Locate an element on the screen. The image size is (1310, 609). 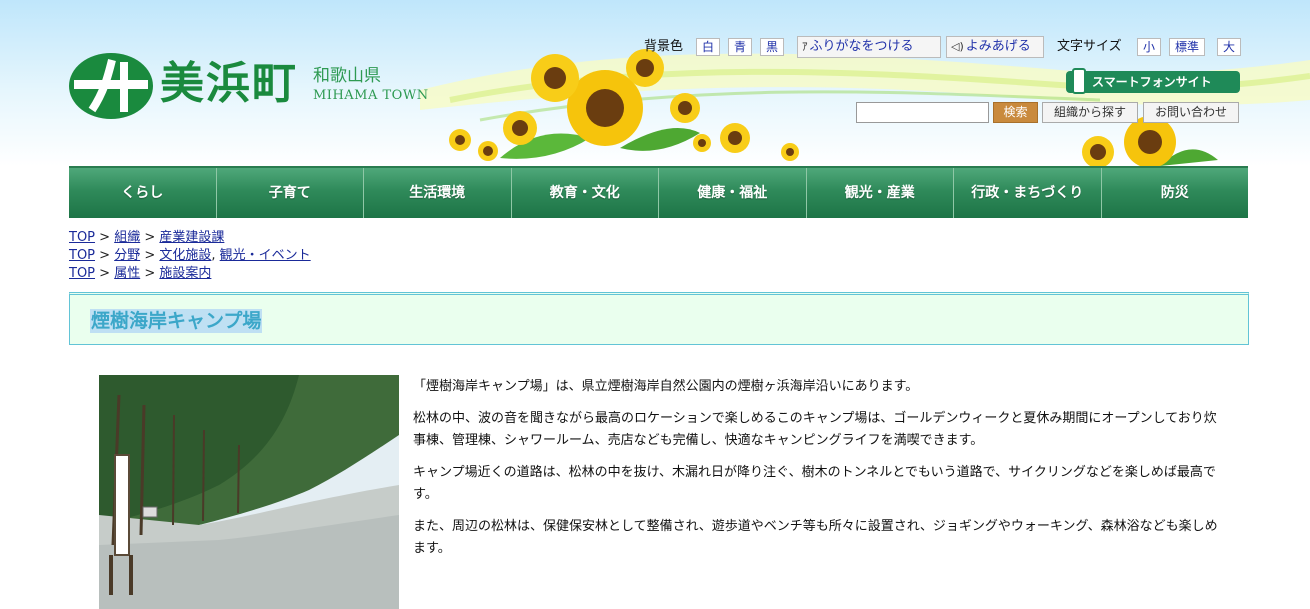
breadcrumb-link: 分野 is located at coordinates (127, 255).